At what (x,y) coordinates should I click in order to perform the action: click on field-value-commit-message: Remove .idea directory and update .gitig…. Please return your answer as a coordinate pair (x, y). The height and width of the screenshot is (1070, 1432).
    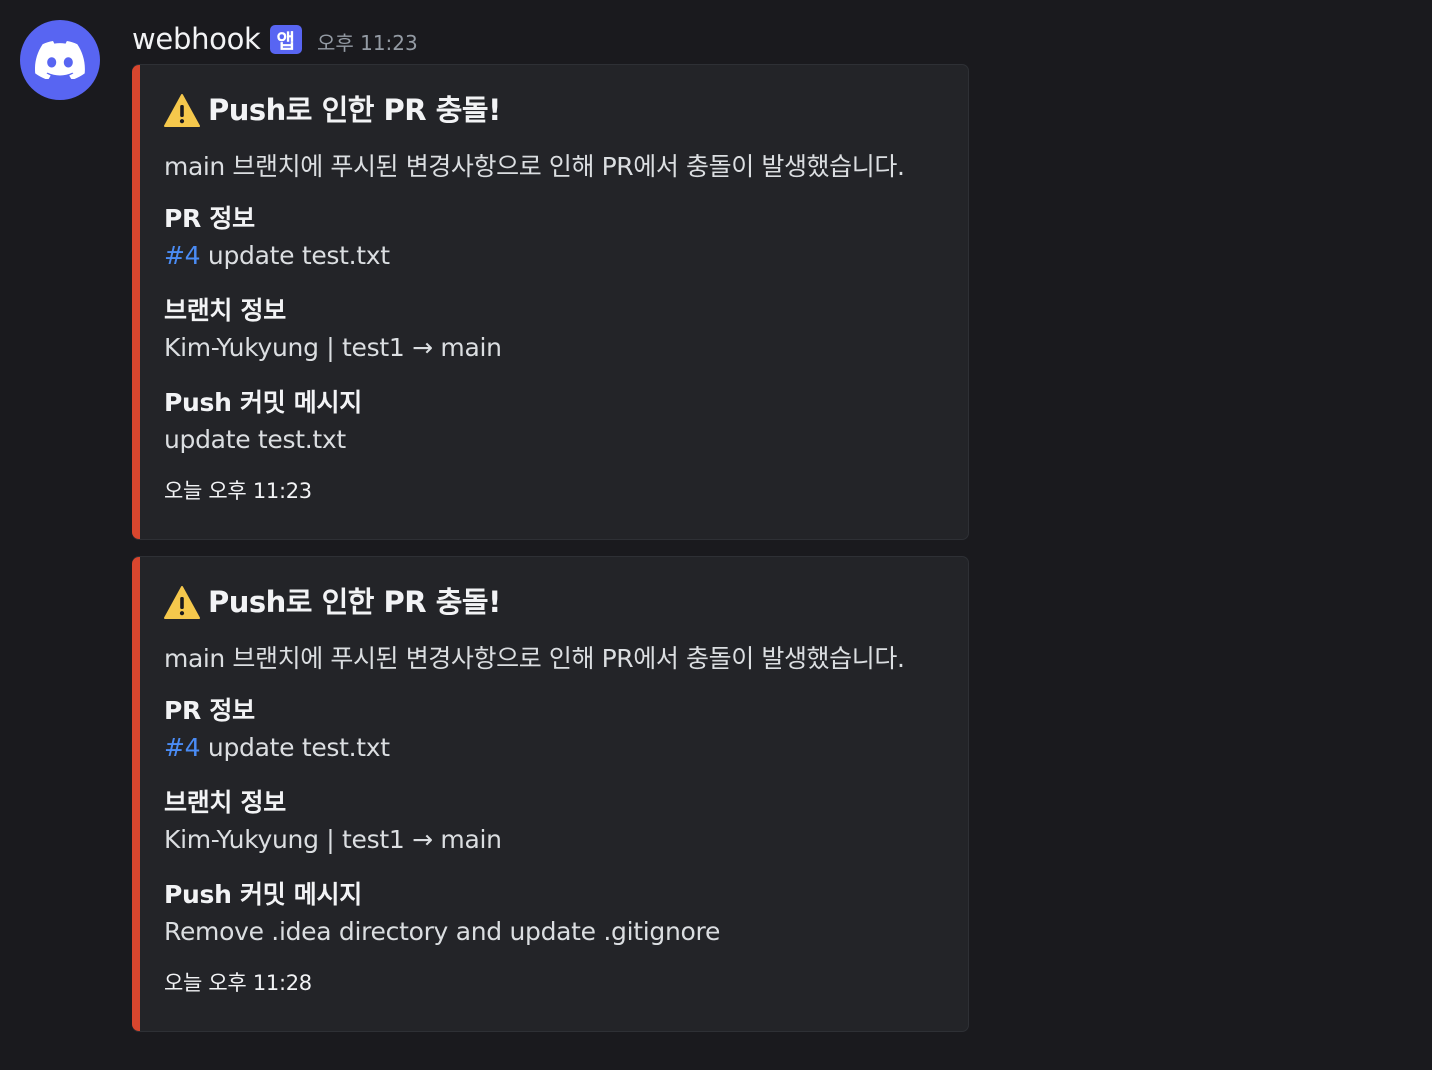
    Looking at the image, I should click on (442, 931).